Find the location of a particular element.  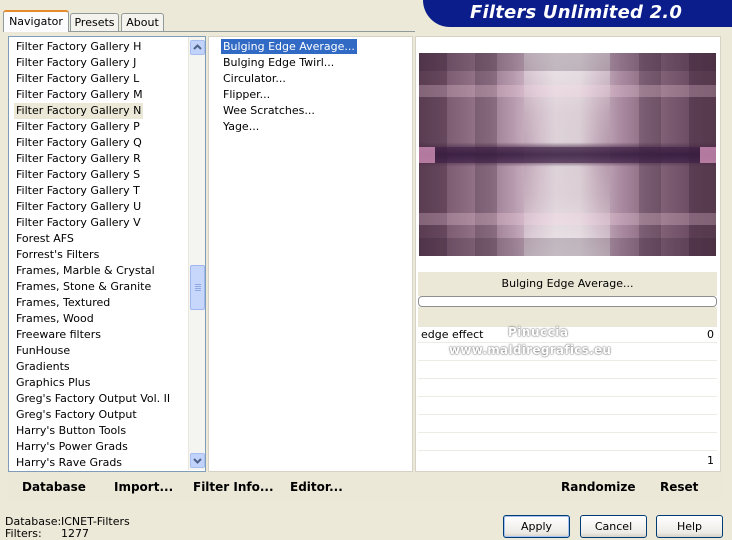

chevron-down-icon is located at coordinates (197, 461).